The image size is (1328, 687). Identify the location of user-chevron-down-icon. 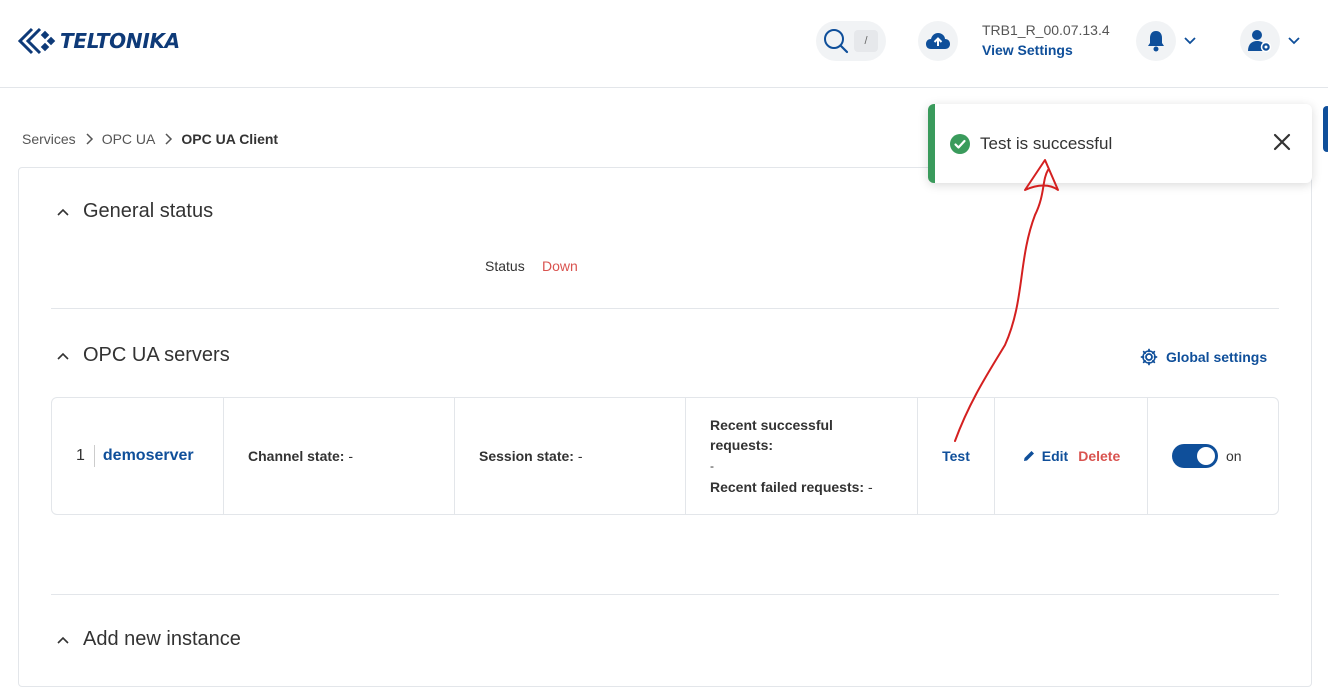
(1294, 41).